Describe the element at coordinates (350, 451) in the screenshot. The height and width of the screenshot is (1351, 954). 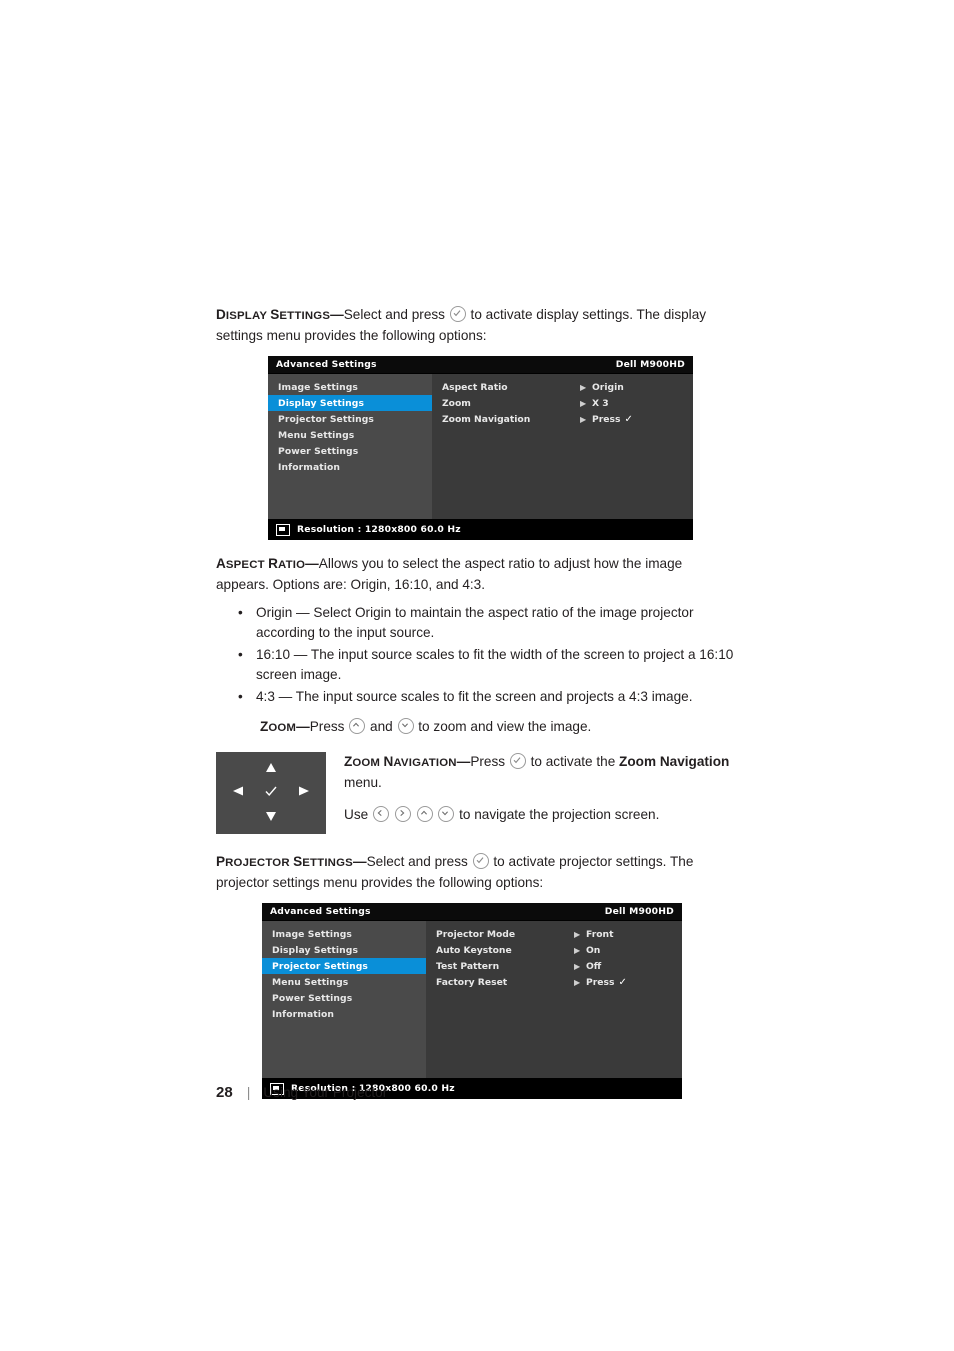
I see `osd1-item-power-settings: Power Settings` at that location.